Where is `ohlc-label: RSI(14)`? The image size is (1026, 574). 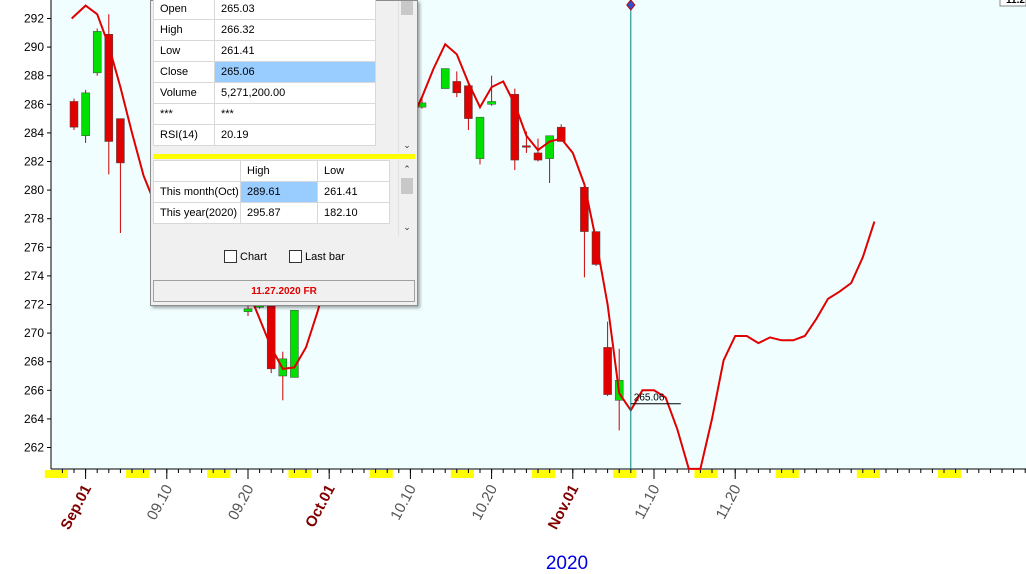 ohlc-label: RSI(14) is located at coordinates (184, 135).